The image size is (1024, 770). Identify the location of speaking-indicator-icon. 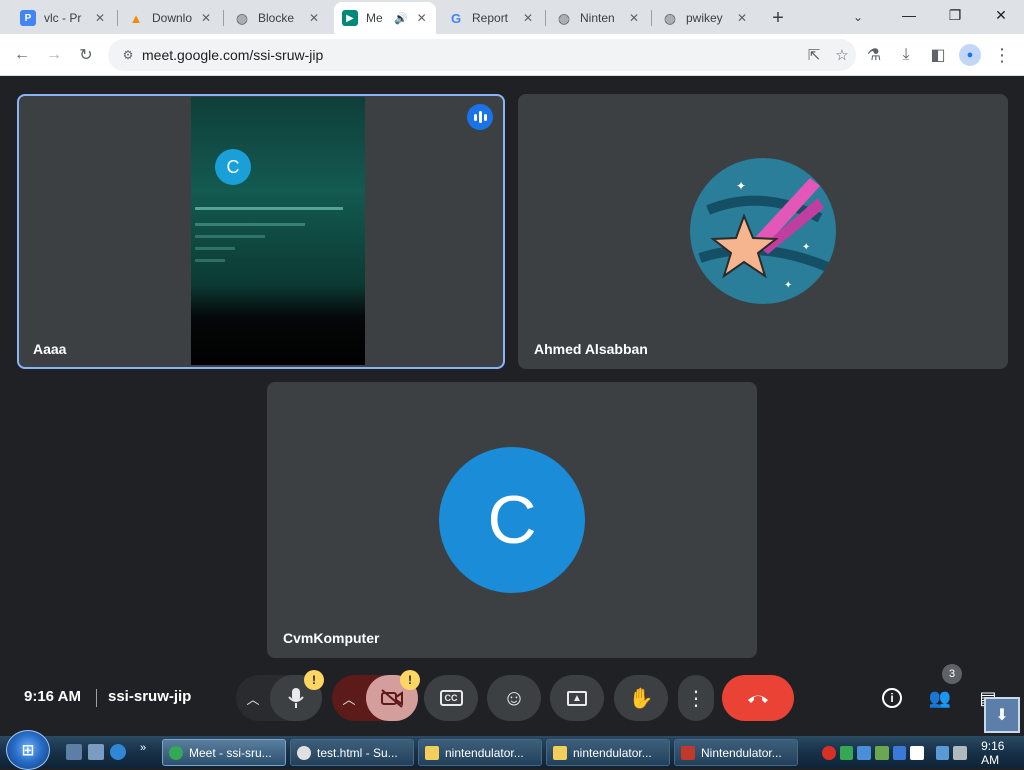
(480, 117).